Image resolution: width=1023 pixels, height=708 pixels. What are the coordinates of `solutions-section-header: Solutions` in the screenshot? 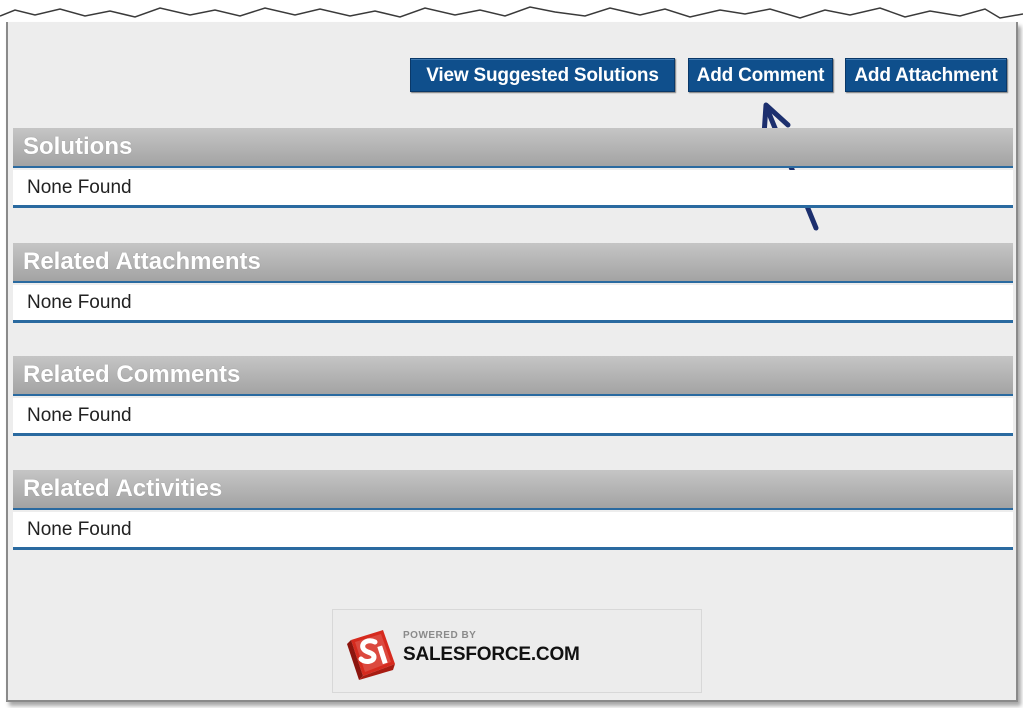 It's located at (513, 148).